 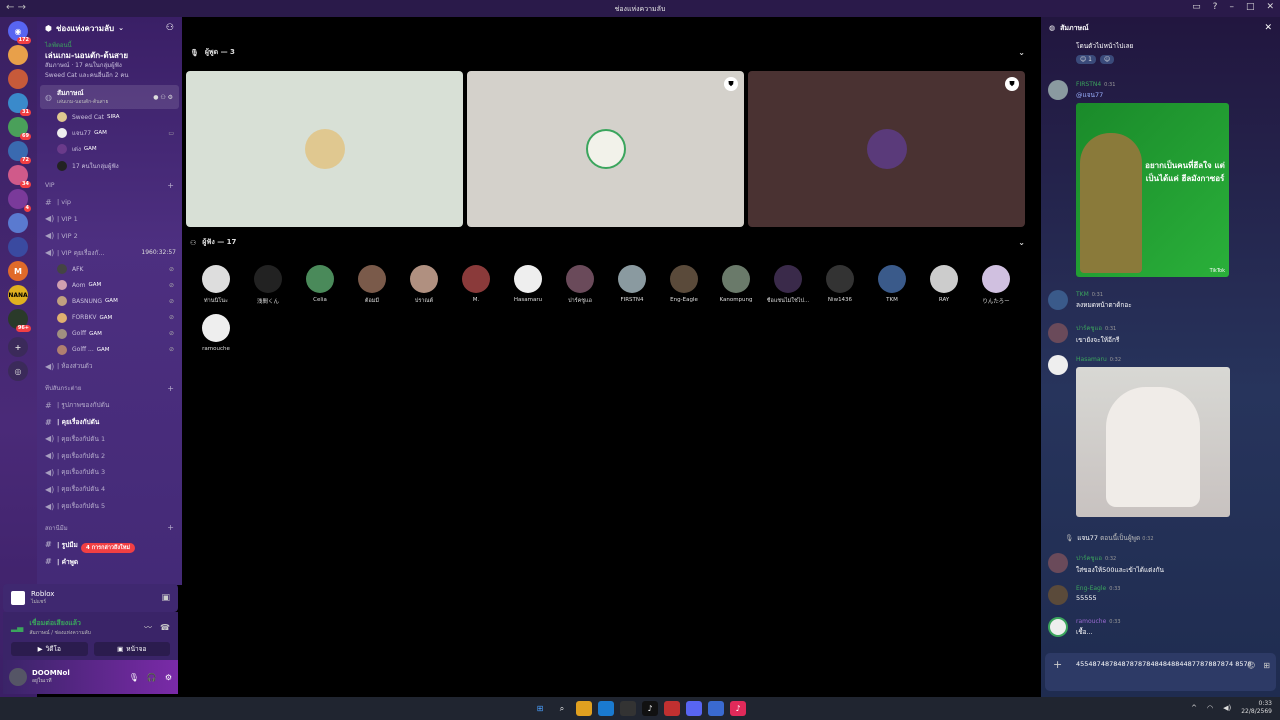 I want to click on server-icon: M, so click(x=18, y=271).